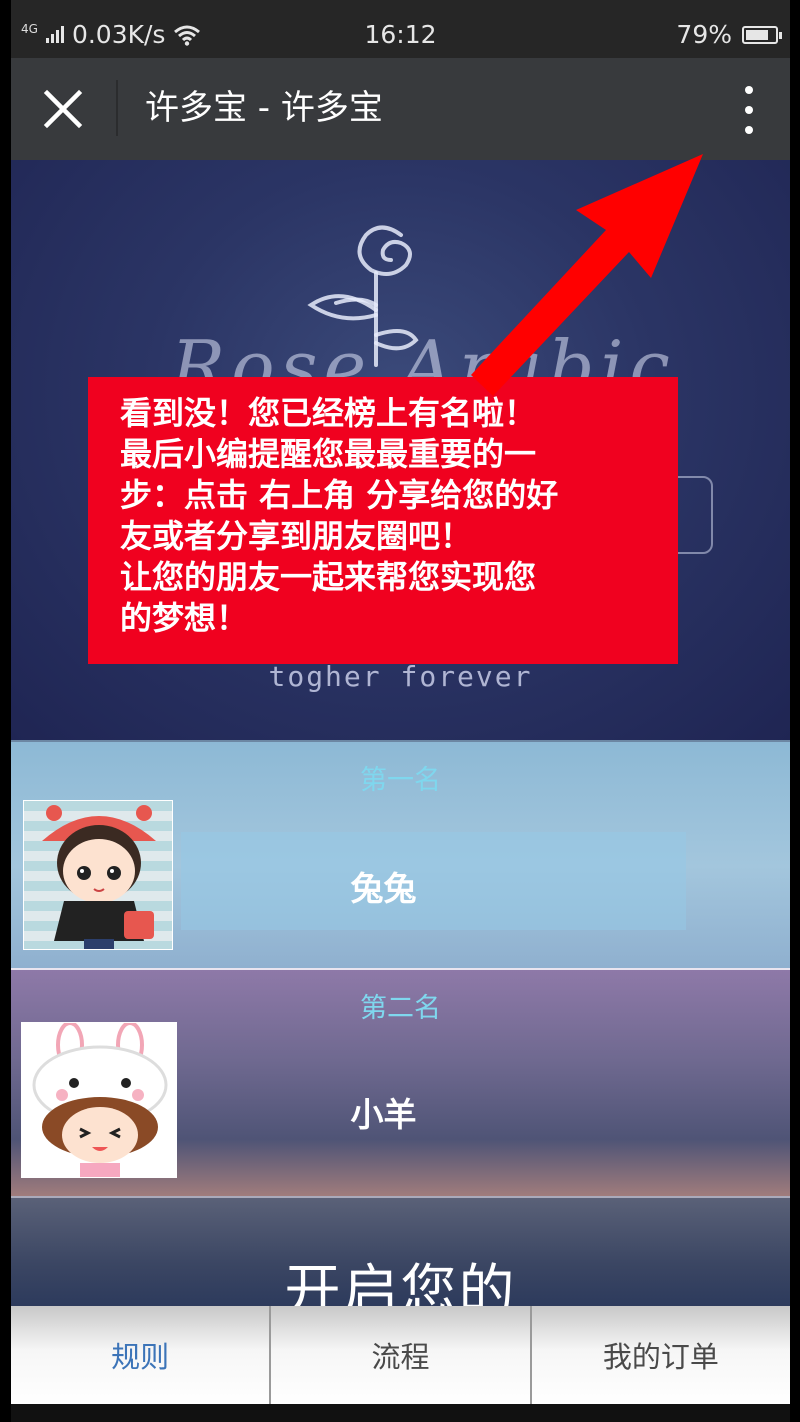  Describe the element at coordinates (660, 1355) in the screenshot. I see `tab-my-orders: 我的订单` at that location.